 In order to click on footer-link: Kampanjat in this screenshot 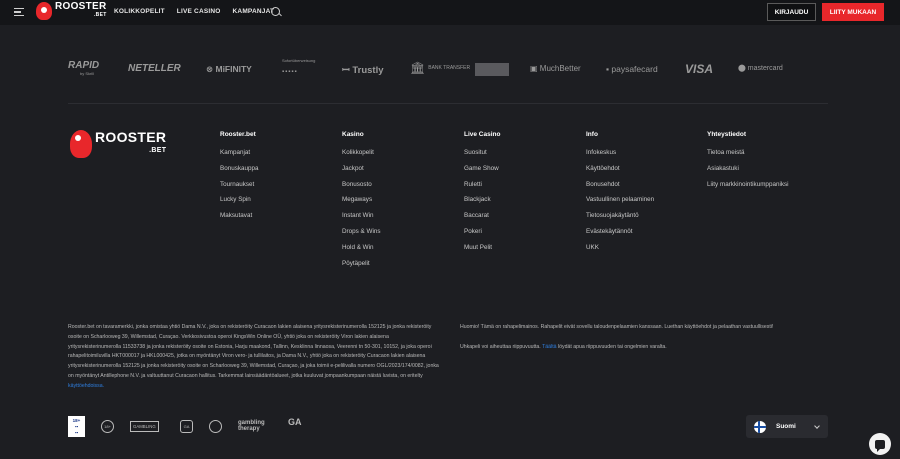, I will do `click(239, 157)`.